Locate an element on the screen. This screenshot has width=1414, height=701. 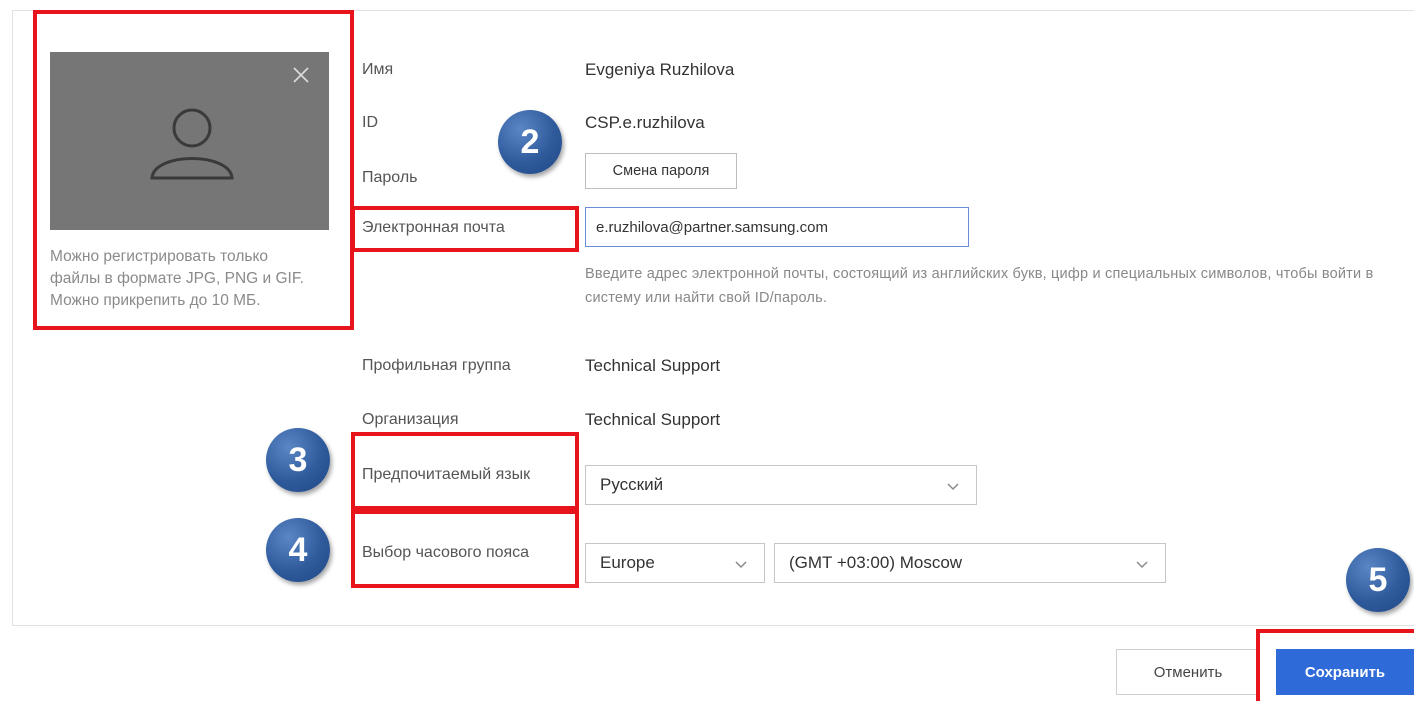
id-value: CSP.e.ruzhilova is located at coordinates (645, 122).